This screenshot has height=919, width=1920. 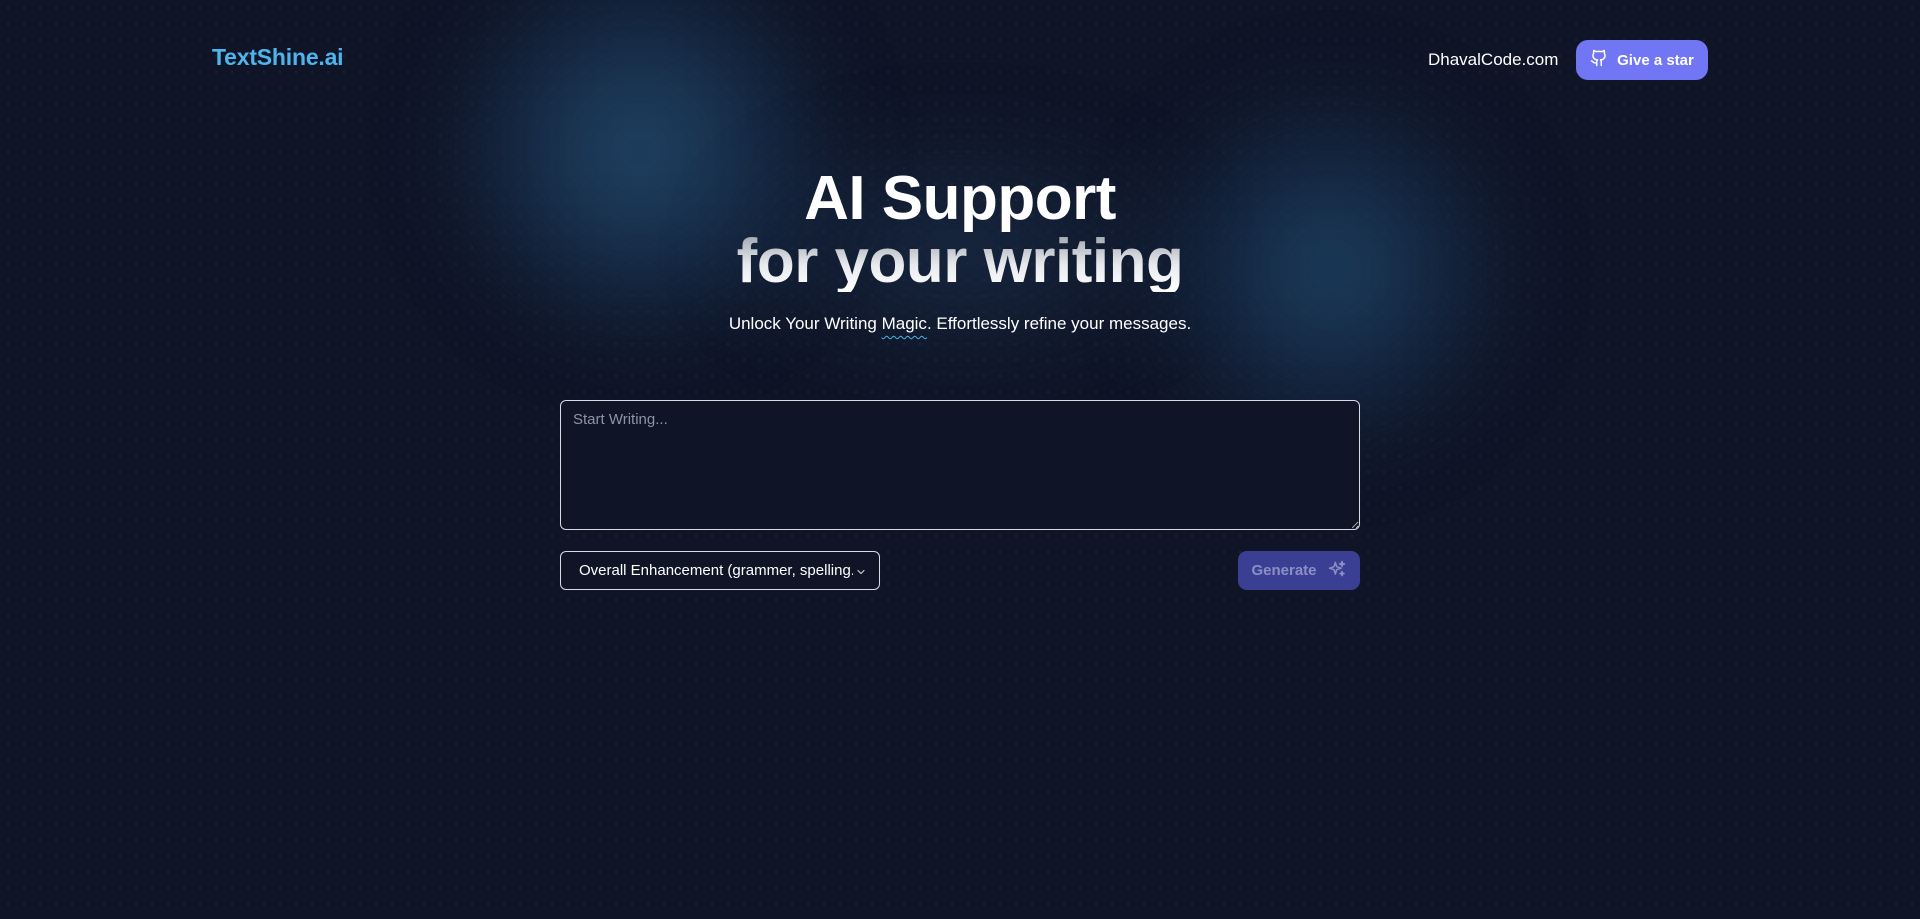 What do you see at coordinates (861, 571) in the screenshot?
I see `chevron-down-icon` at bounding box center [861, 571].